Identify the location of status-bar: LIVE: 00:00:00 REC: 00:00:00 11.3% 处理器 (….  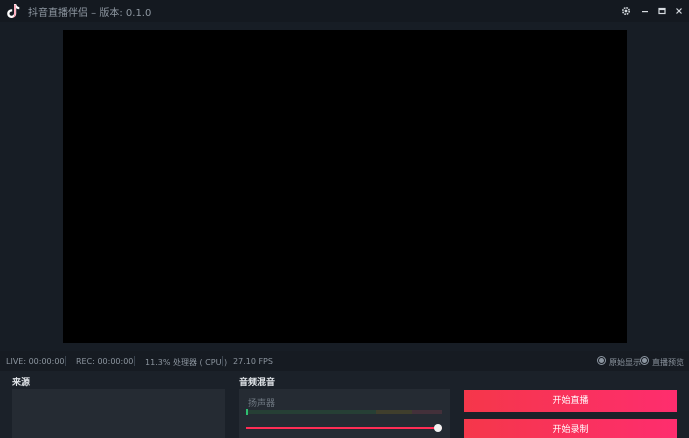
(344, 361).